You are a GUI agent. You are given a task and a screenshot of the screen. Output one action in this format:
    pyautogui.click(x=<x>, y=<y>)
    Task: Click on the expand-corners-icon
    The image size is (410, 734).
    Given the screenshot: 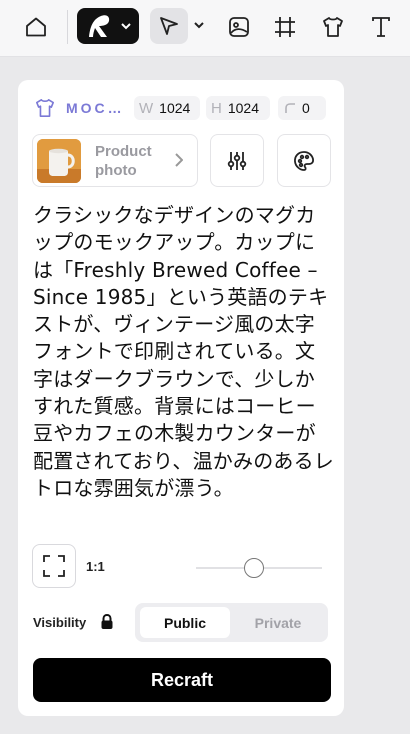 What is the action you would take?
    pyautogui.click(x=54, y=566)
    